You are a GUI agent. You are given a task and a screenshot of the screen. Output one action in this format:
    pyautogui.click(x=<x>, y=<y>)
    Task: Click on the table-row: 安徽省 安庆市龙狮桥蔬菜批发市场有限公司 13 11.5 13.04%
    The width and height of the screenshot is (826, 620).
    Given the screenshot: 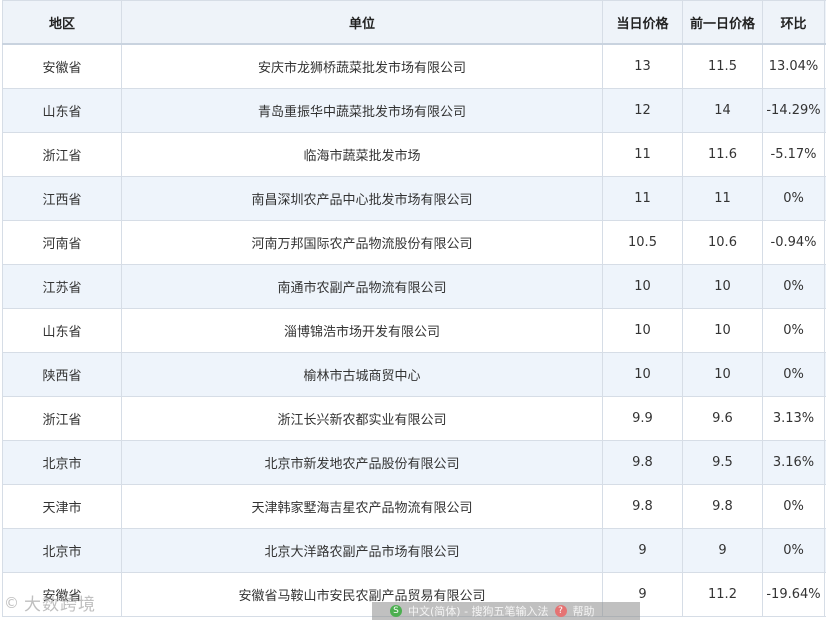 What is the action you would take?
    pyautogui.click(x=414, y=66)
    